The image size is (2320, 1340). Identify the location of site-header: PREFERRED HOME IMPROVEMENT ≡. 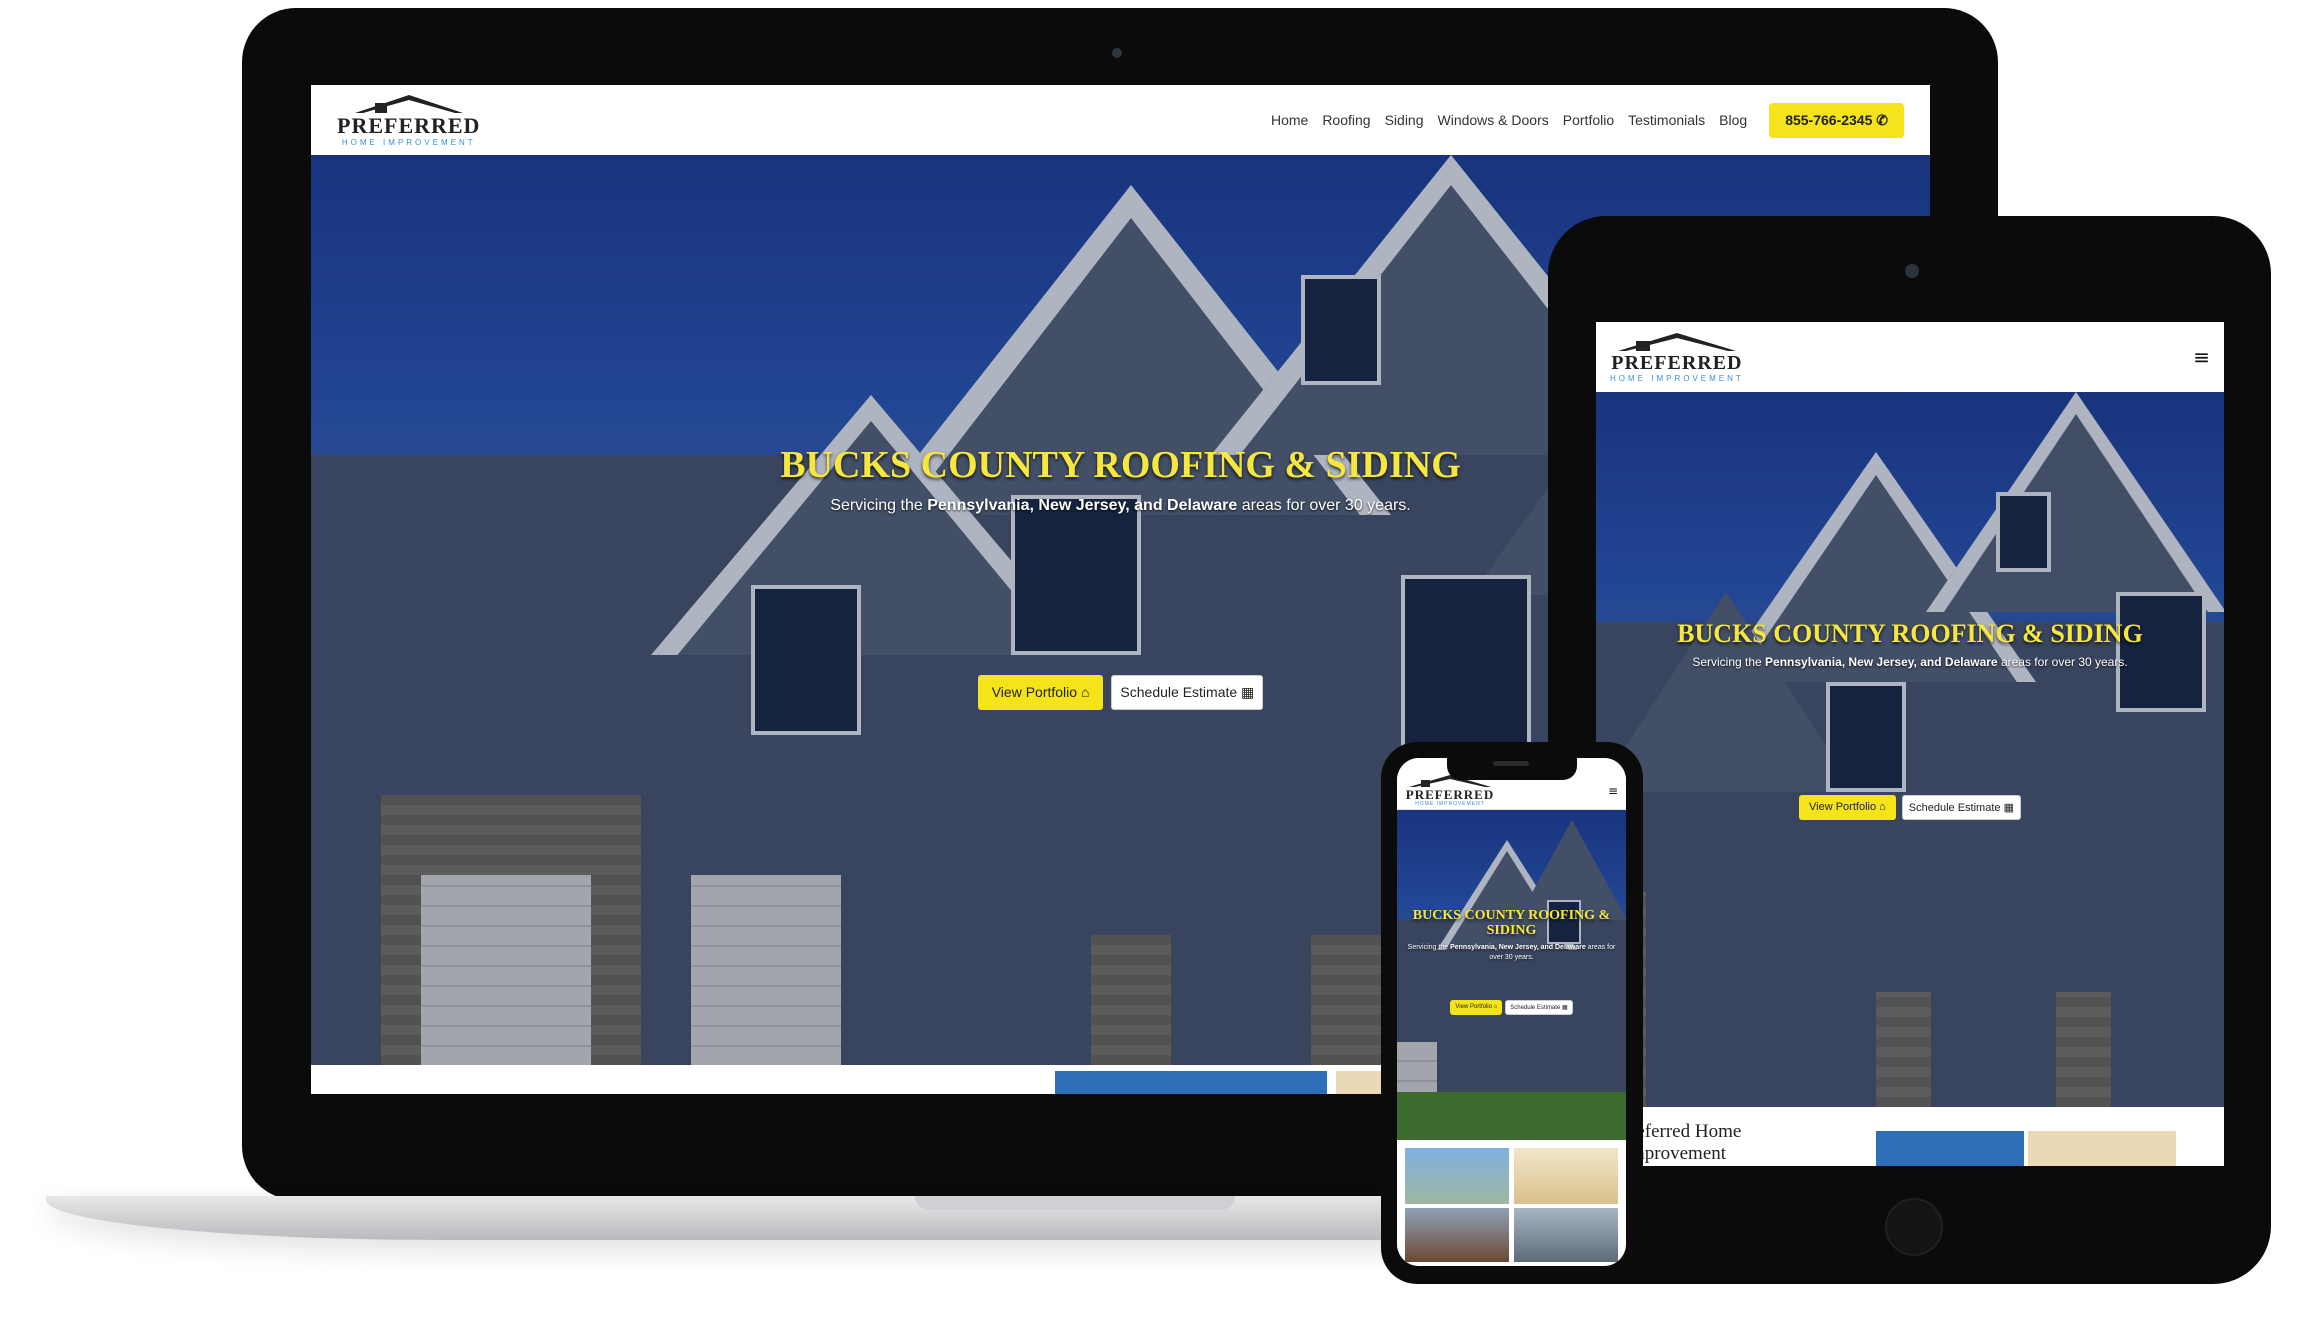
(1910, 357).